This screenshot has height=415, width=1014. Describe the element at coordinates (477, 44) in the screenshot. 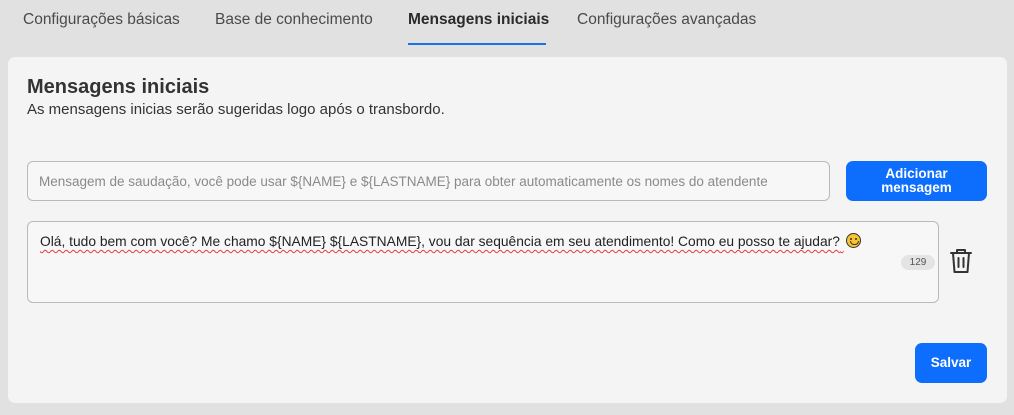

I see `active-tab-indicator` at that location.